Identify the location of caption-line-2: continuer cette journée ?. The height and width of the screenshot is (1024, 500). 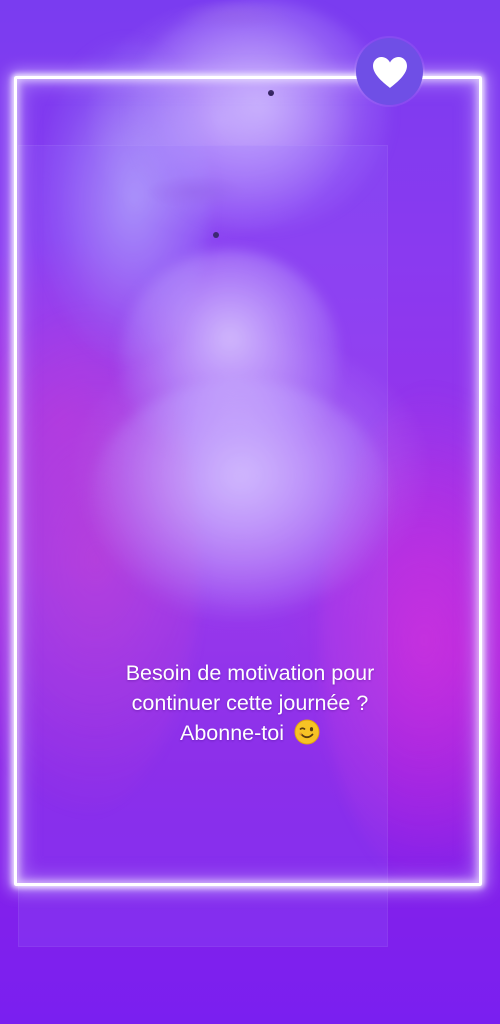
(250, 703).